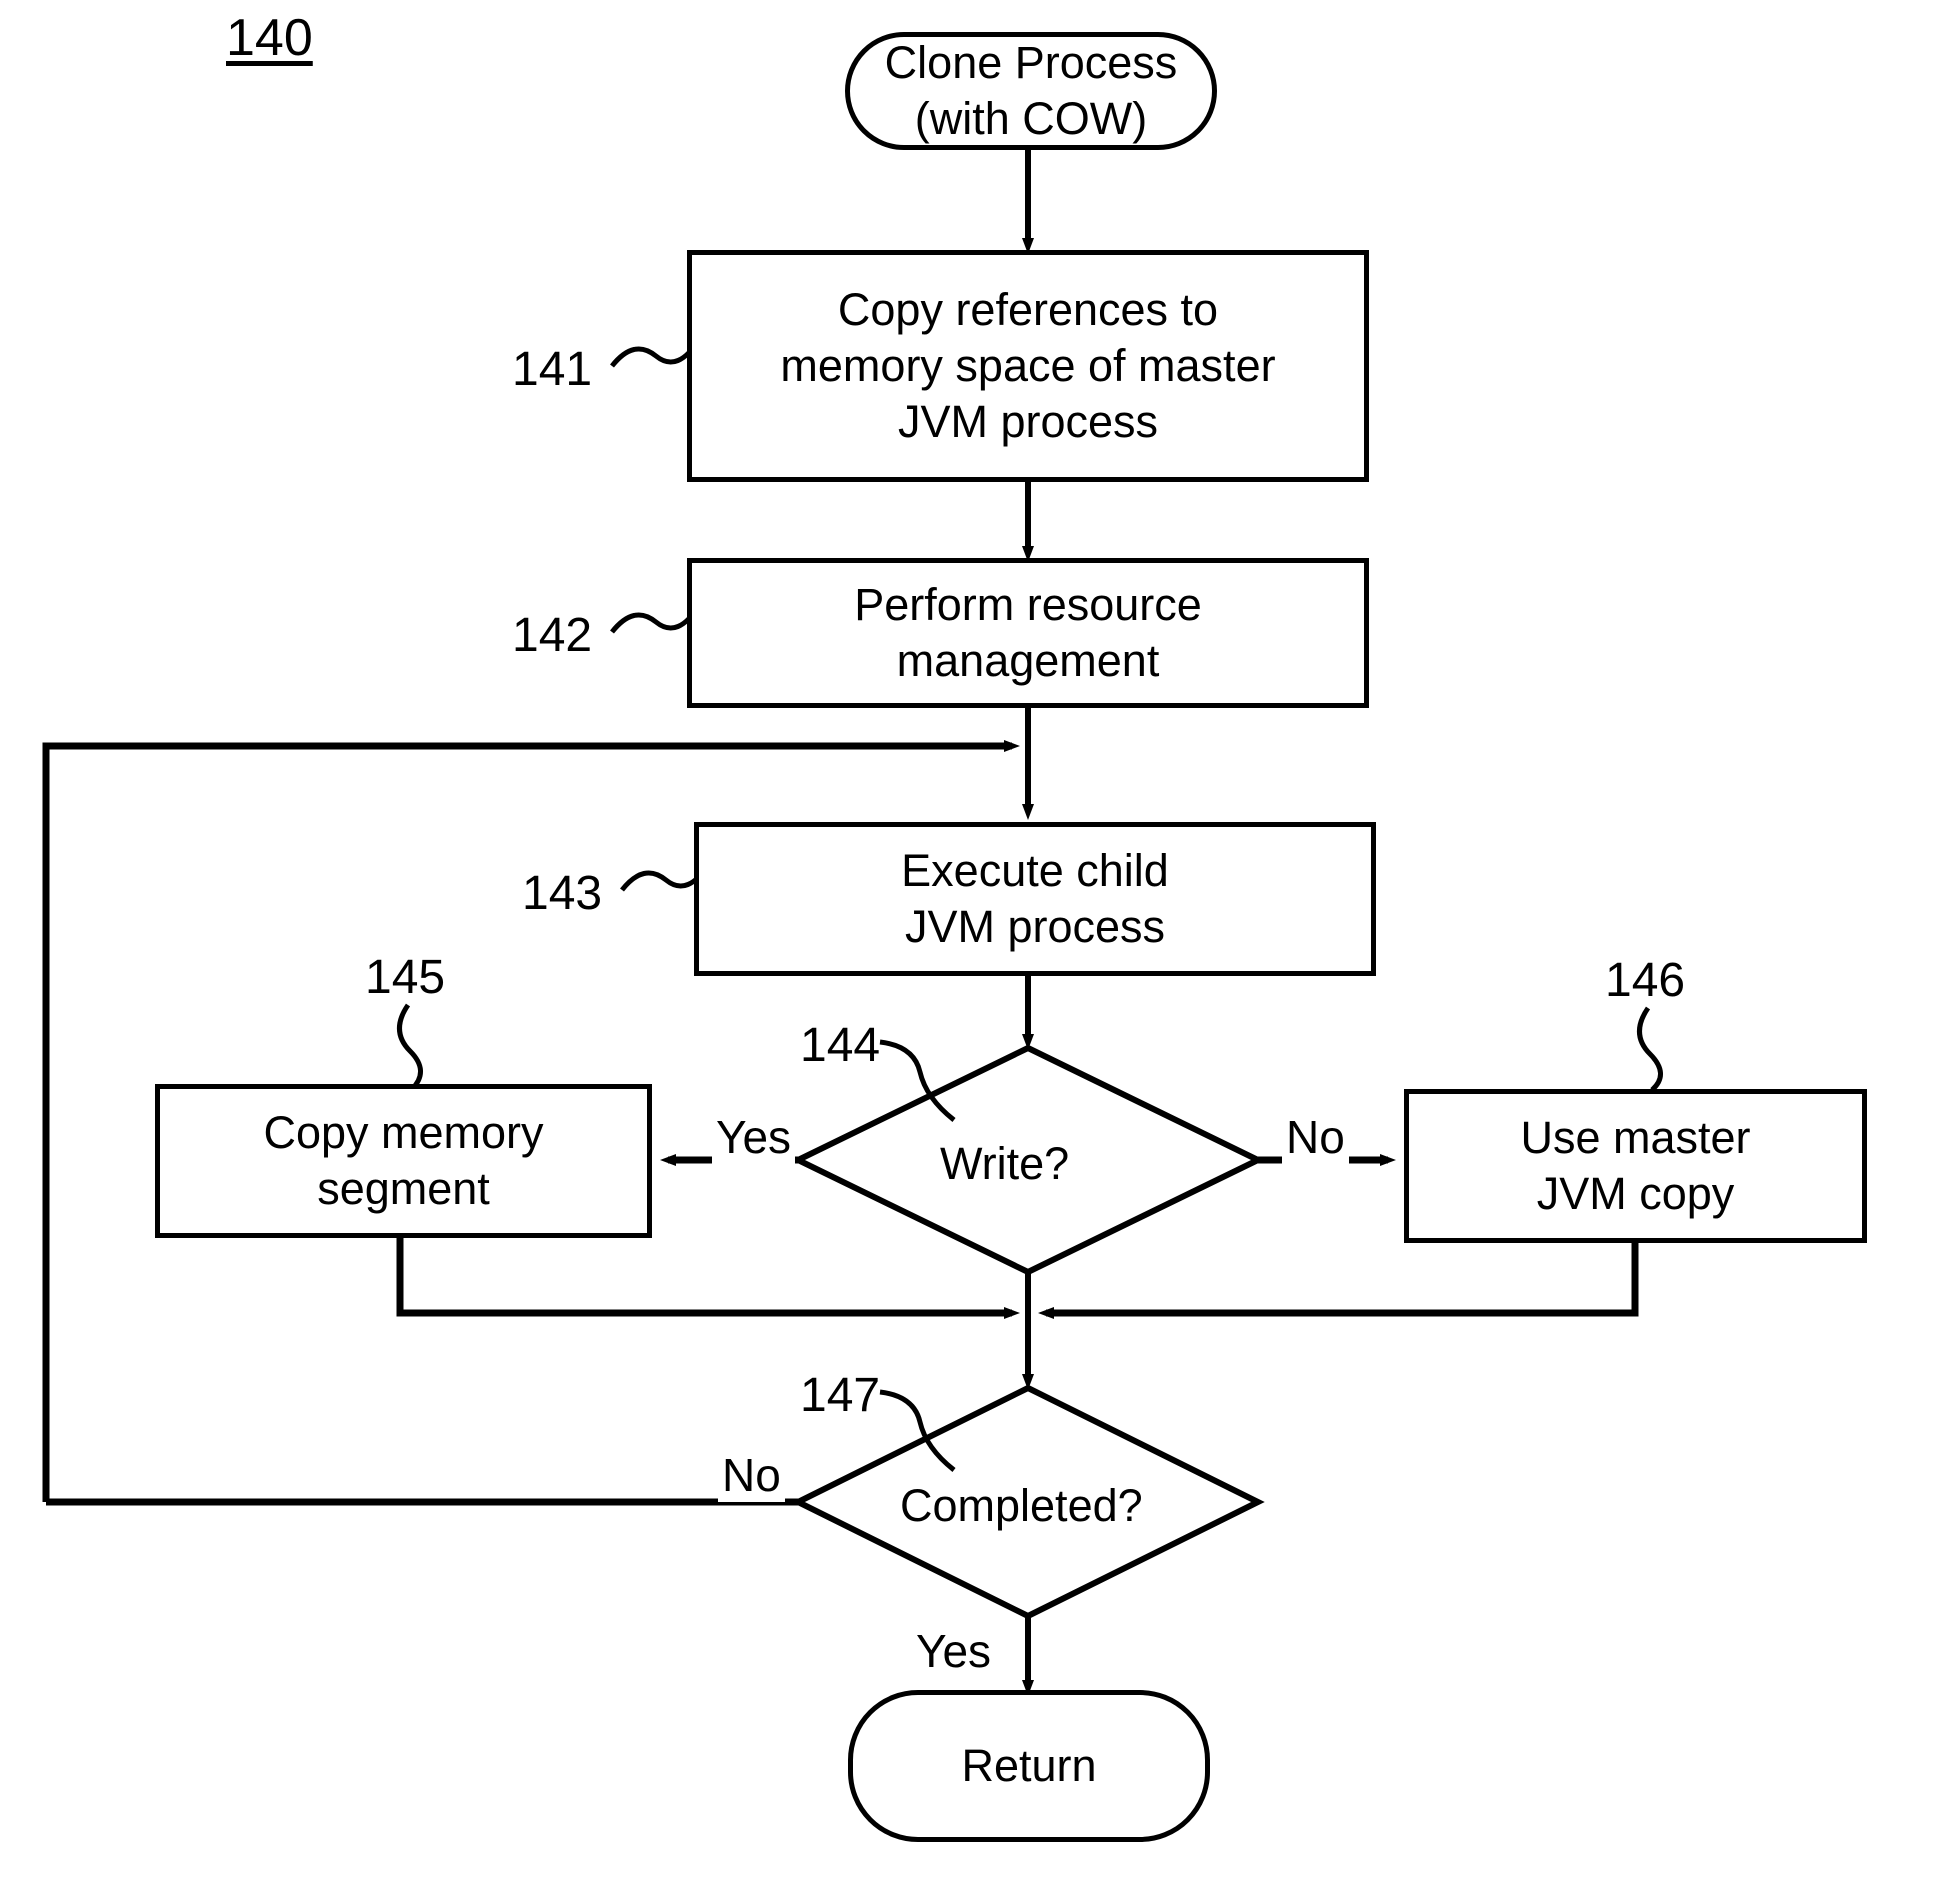  I want to click on node-143-line1: Execute child, so click(1035, 870).